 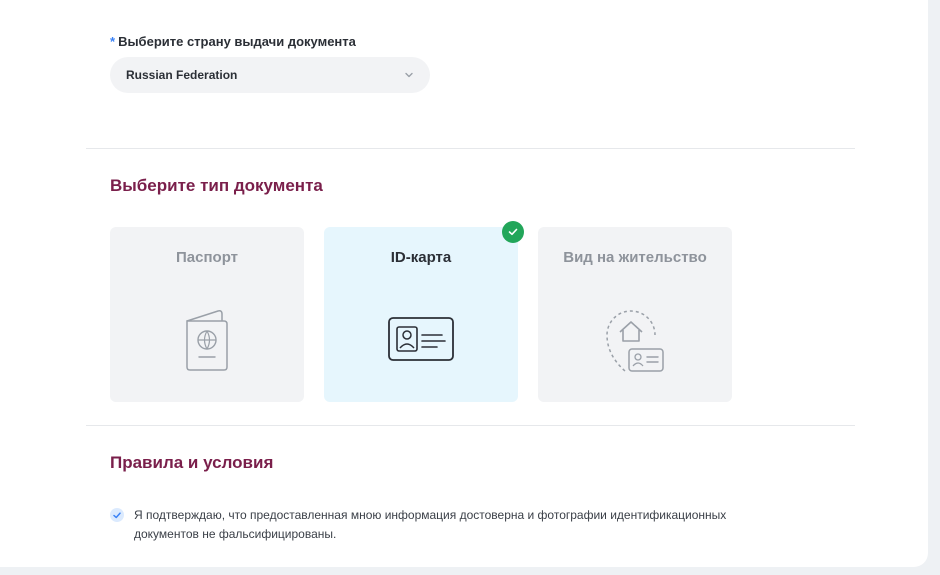 I want to click on required-mark: *, so click(x=113, y=41).